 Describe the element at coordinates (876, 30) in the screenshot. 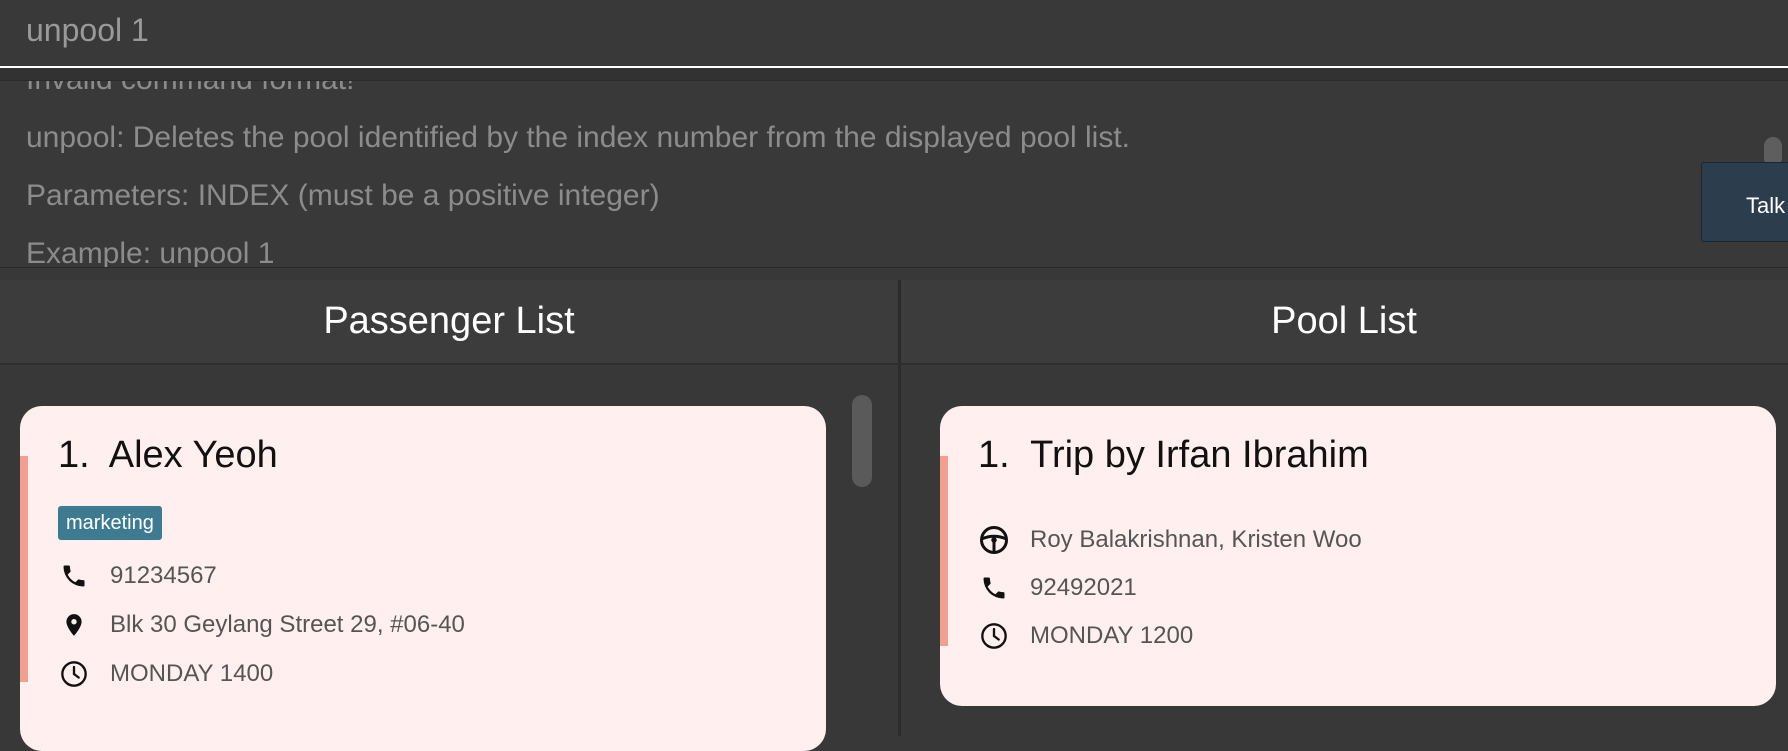

I see `command-input` at that location.